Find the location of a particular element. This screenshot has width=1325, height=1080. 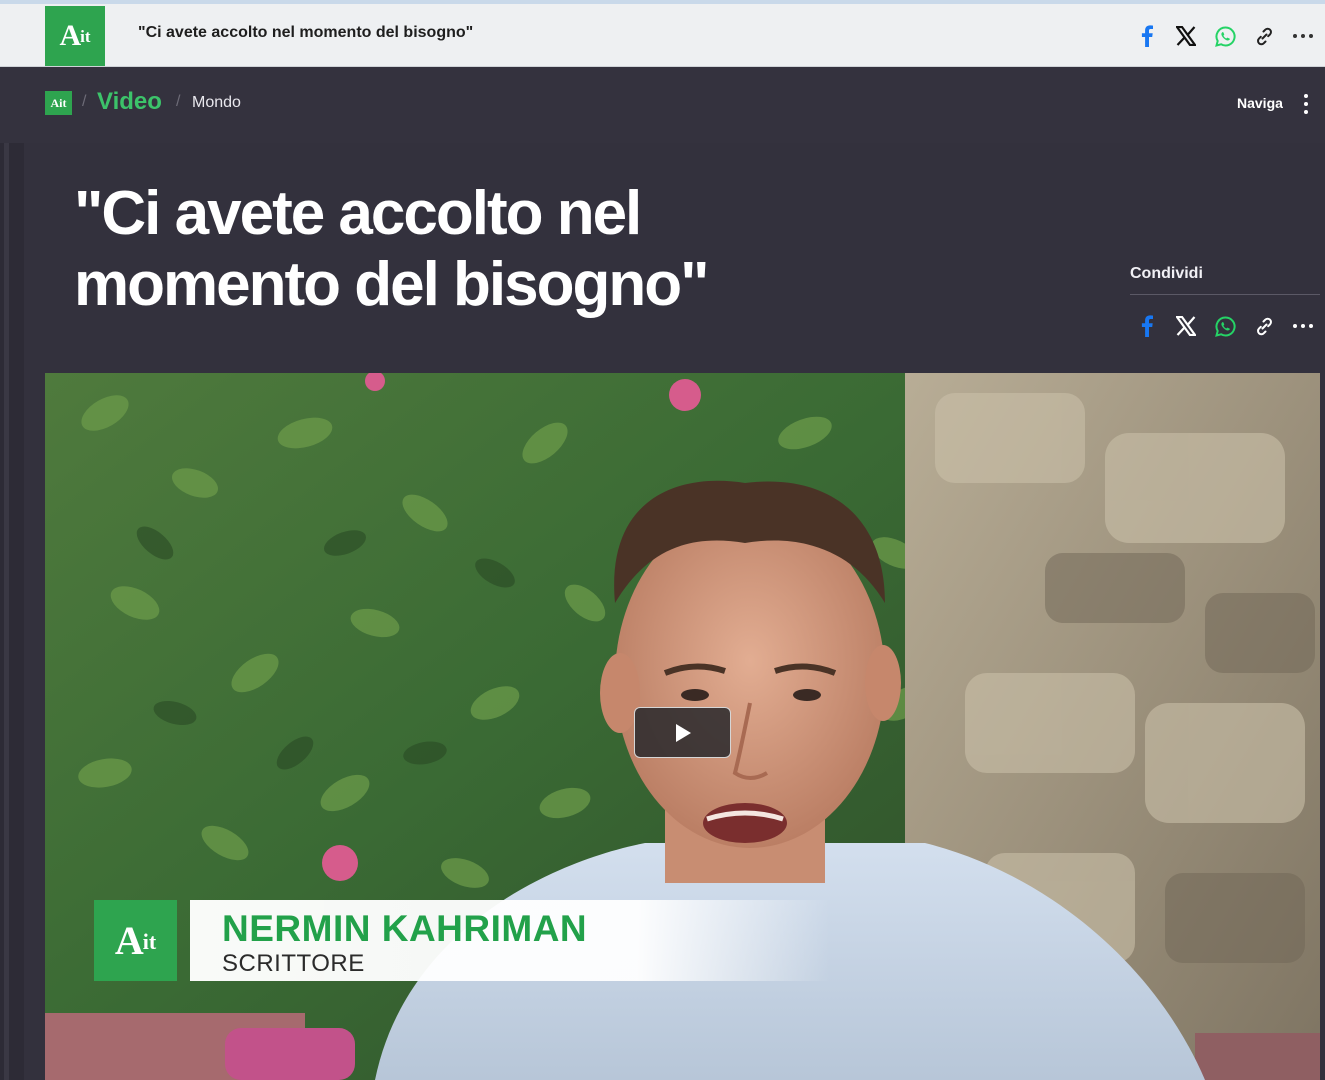

headline-line-1: "Ci avete accolto nel is located at coordinates (358, 213).